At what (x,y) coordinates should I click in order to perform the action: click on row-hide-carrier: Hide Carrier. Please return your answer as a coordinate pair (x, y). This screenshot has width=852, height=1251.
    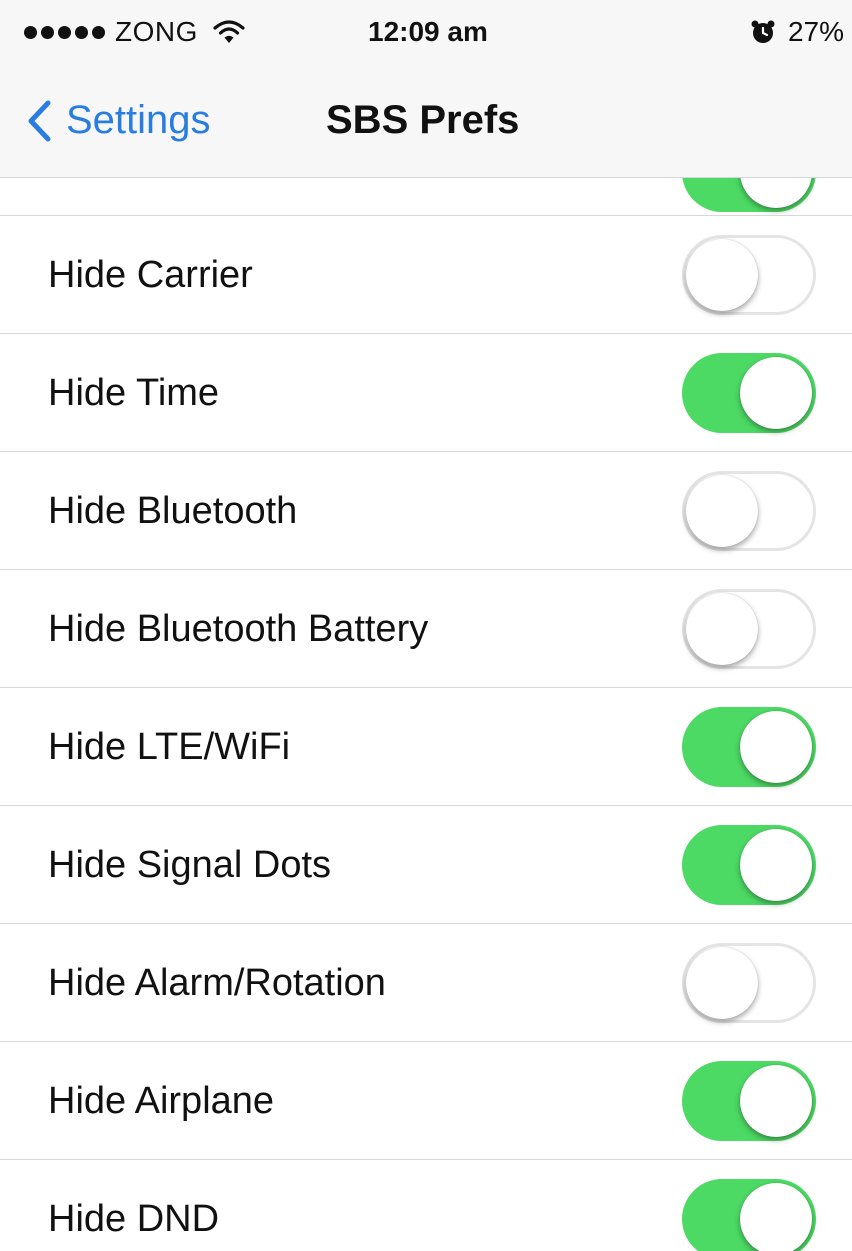
    Looking at the image, I should click on (426, 275).